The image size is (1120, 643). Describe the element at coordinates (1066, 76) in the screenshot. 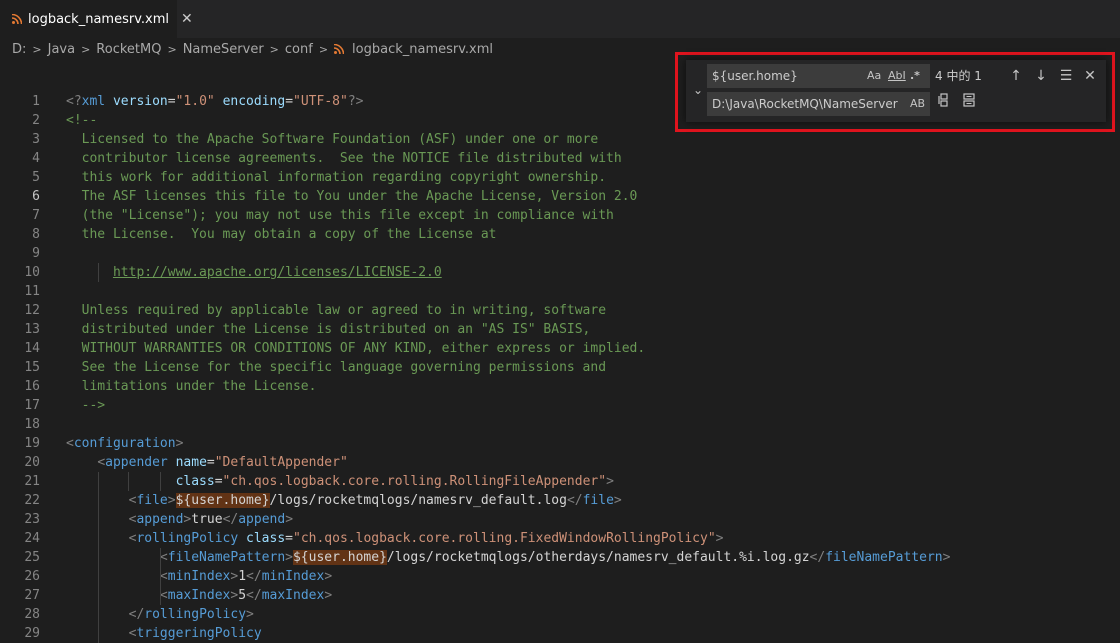

I see `find-in-selection-icon: ☰` at that location.